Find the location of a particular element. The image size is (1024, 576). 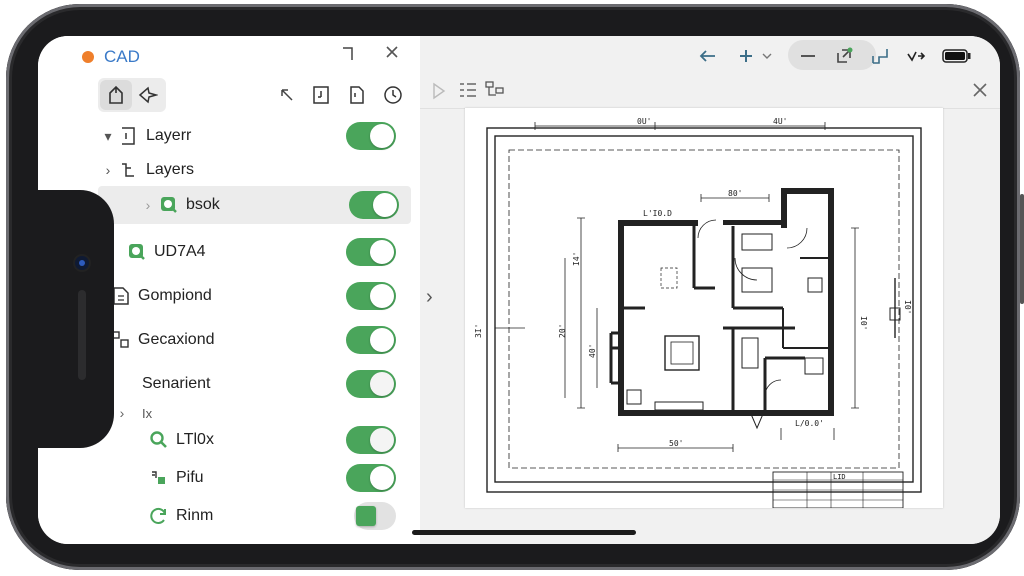

fill-icon is located at coordinates (159, 478).